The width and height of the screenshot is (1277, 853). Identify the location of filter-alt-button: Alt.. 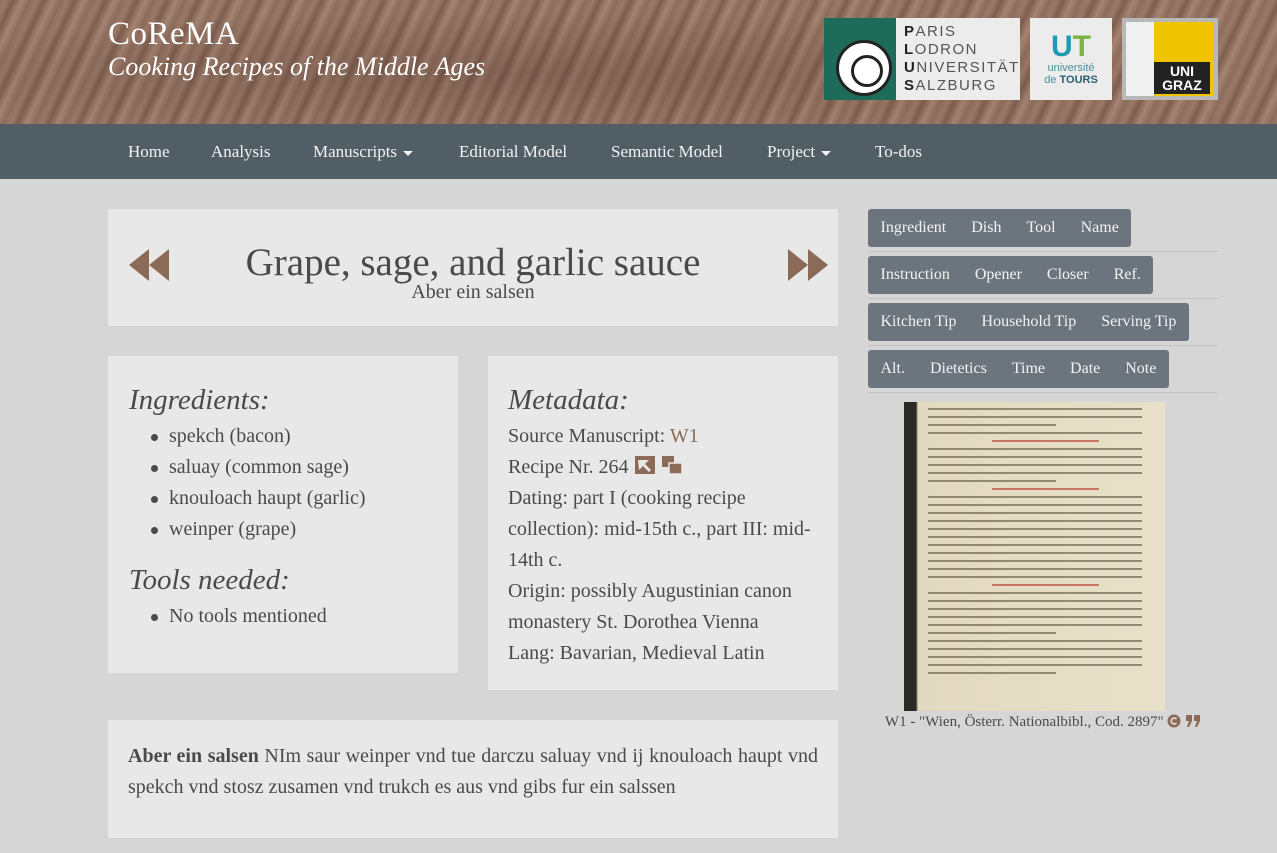
(892, 369).